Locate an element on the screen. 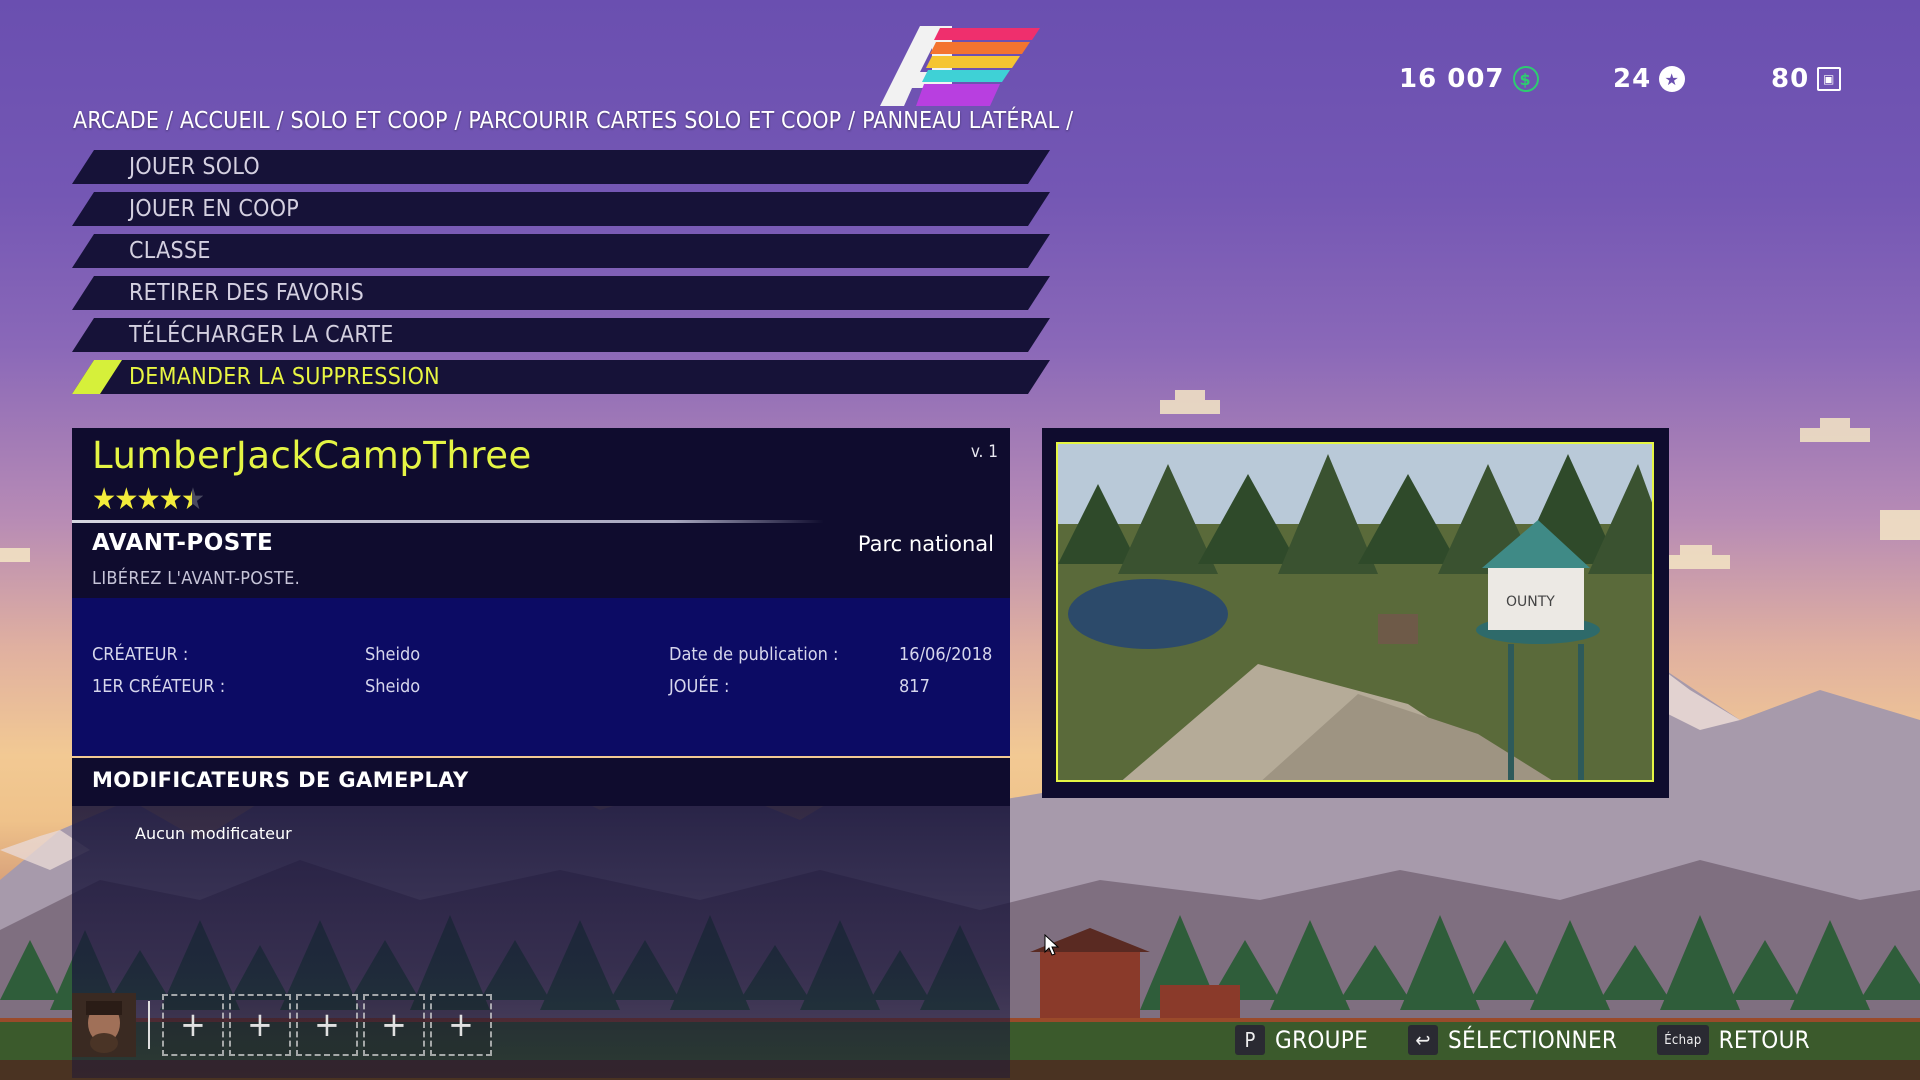  group-prompt: P GROUPE is located at coordinates (1301, 1040).